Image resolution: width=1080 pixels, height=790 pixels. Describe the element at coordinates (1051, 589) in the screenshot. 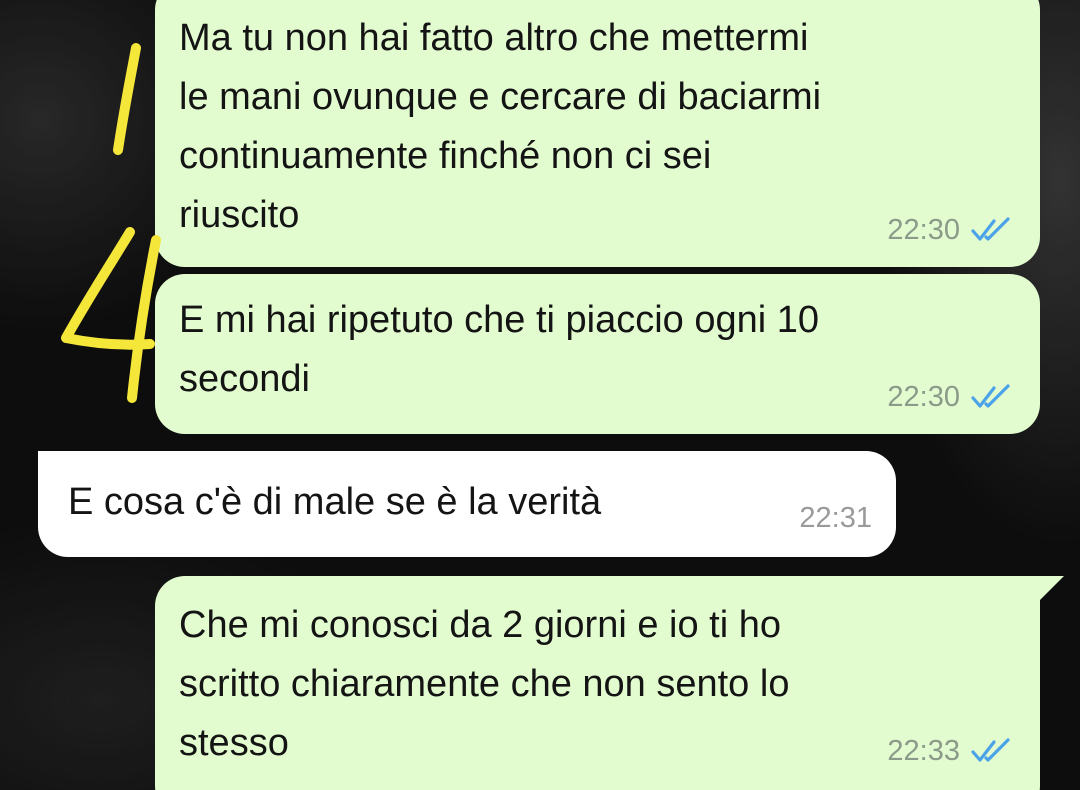

I see `outgoing-bubble-tail` at that location.